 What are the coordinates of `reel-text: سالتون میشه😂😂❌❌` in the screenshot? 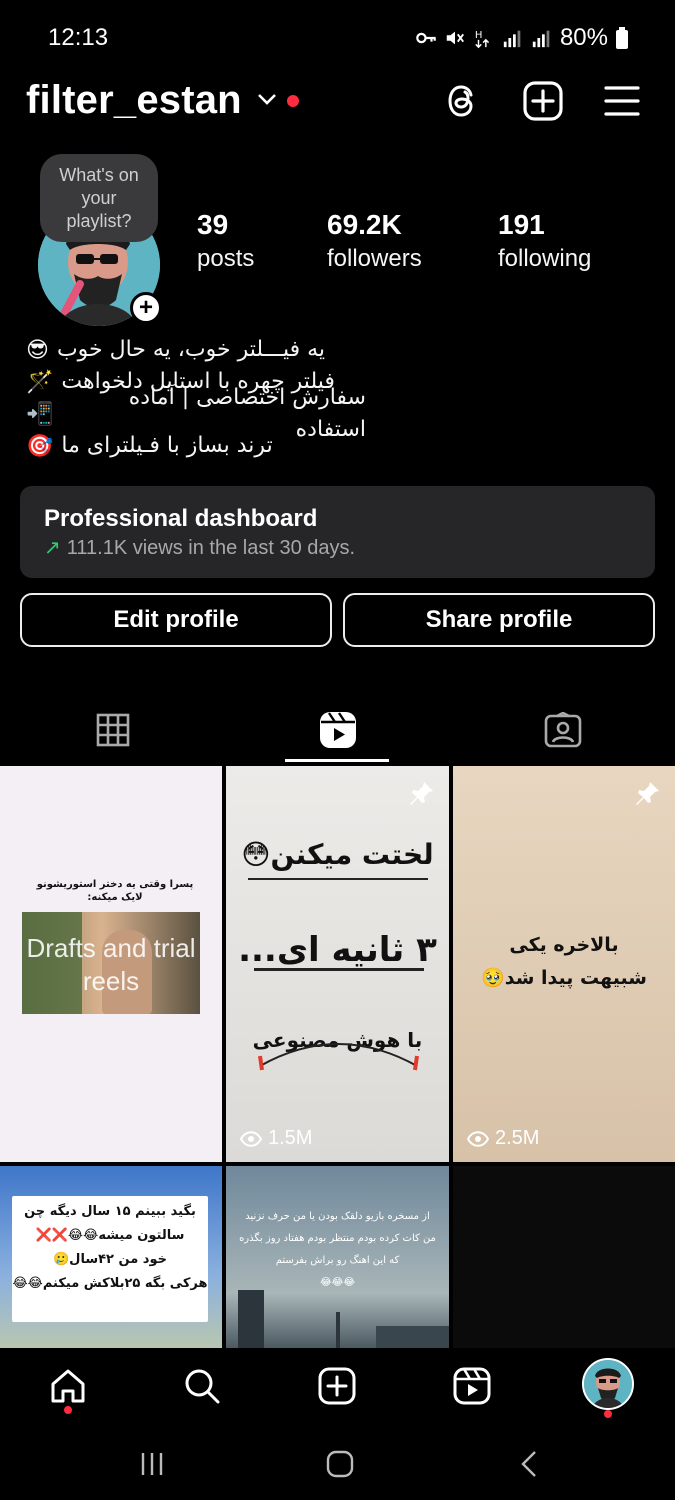 It's located at (110, 1235).